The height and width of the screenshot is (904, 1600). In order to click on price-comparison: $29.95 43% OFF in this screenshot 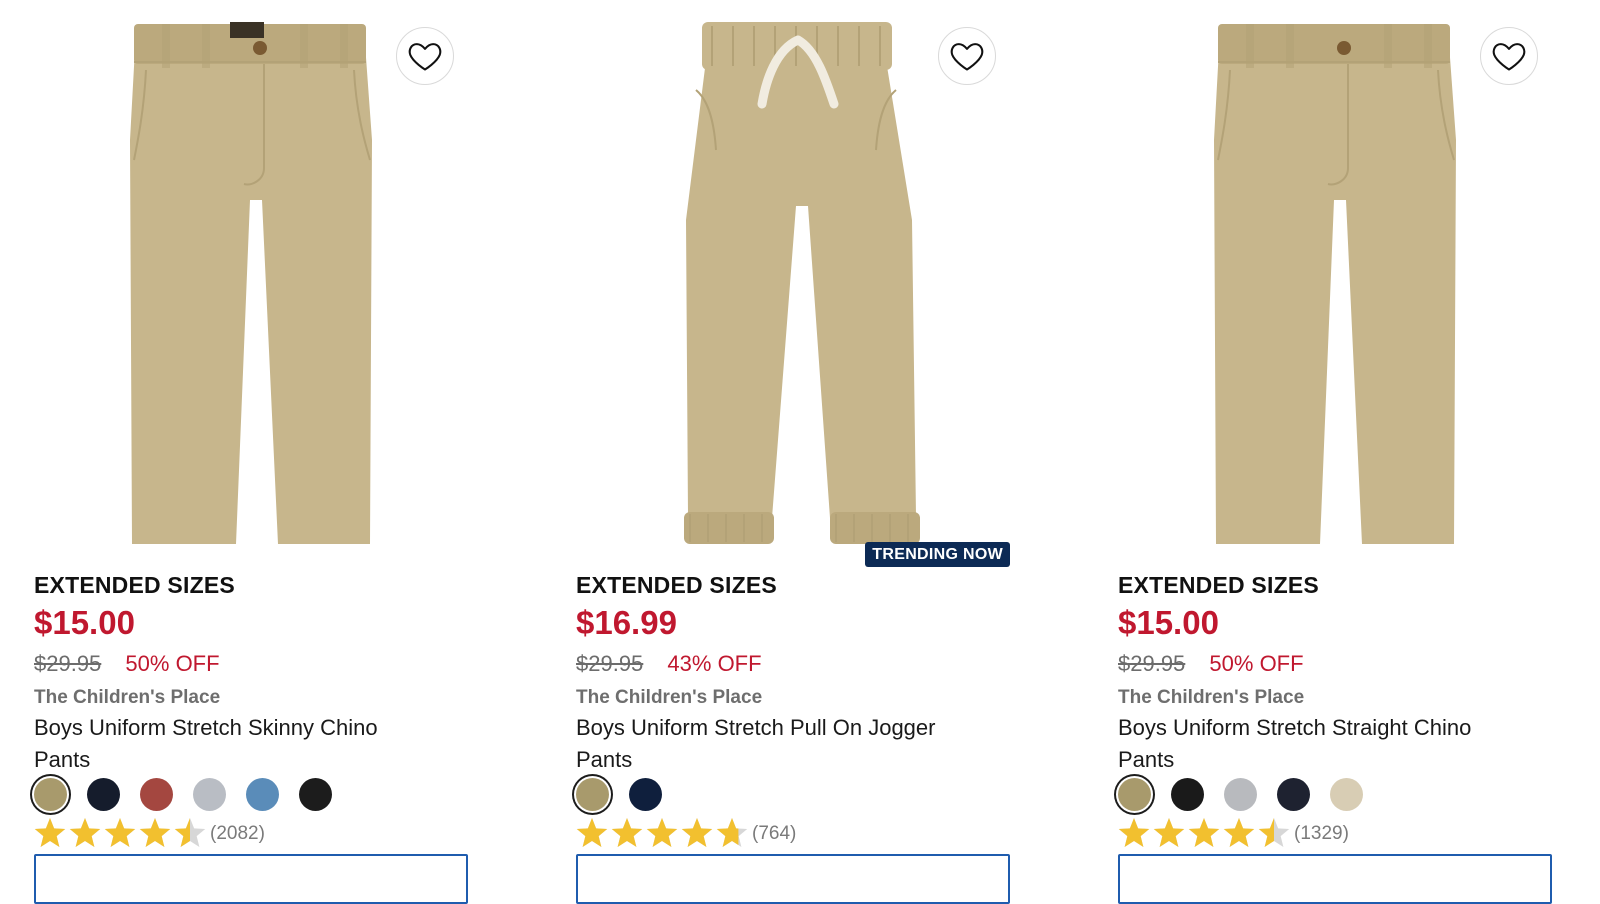, I will do `click(669, 664)`.